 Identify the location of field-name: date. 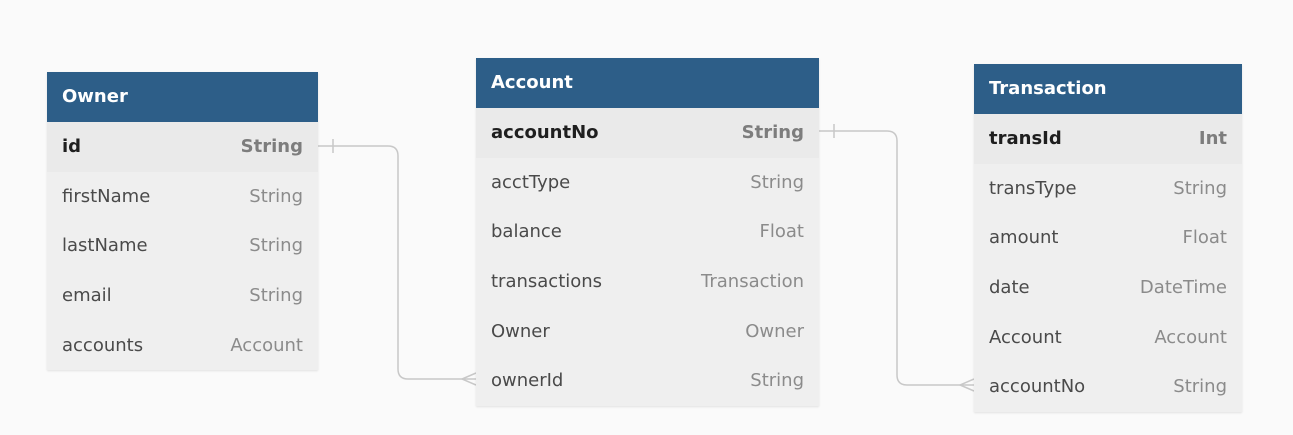
(1009, 288).